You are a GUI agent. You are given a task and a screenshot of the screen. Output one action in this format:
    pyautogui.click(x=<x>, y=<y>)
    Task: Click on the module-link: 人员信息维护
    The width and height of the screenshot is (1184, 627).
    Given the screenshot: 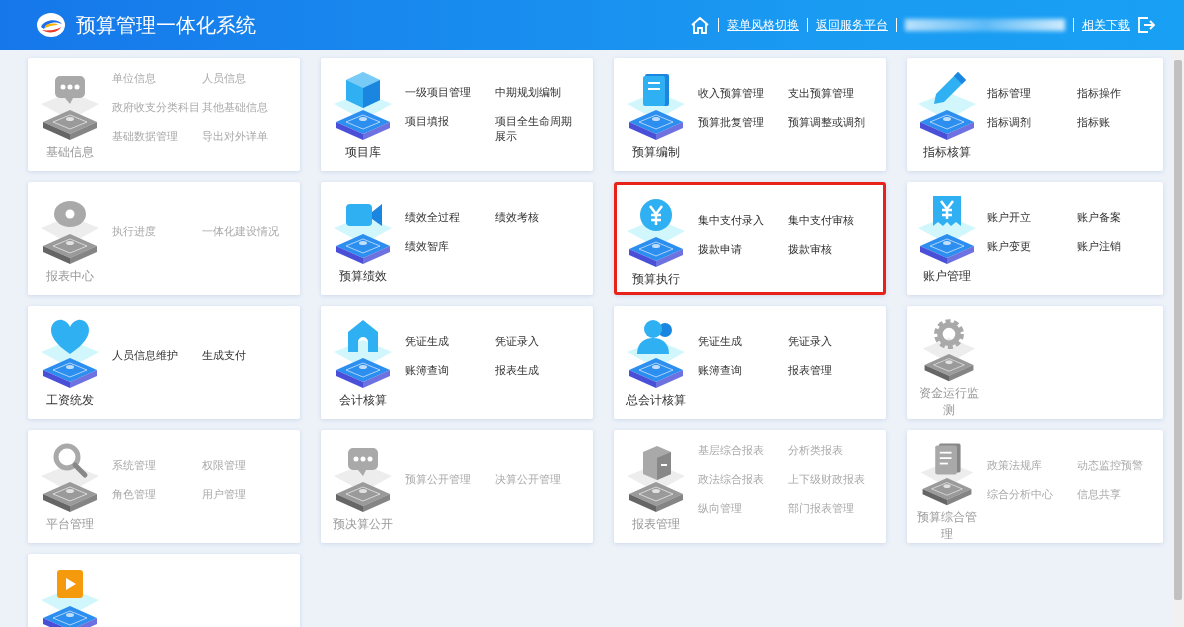 What is the action you would take?
    pyautogui.click(x=157, y=355)
    